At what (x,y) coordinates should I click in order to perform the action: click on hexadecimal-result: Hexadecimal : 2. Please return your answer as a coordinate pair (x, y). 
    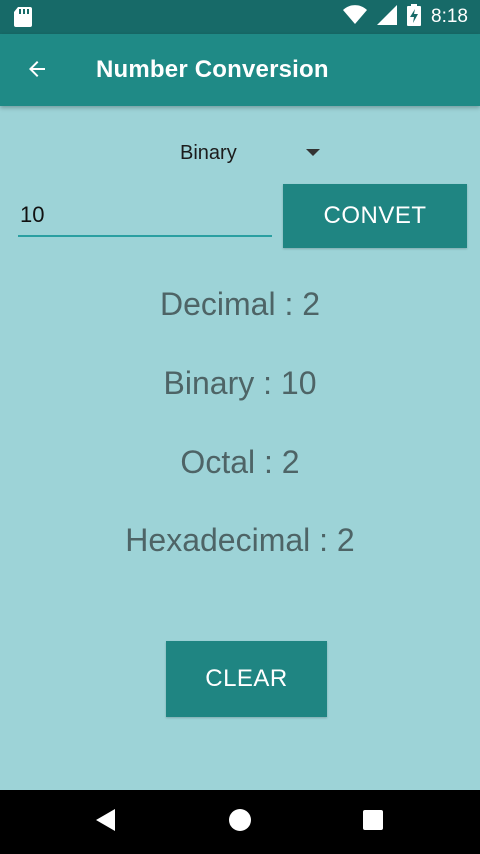
    Looking at the image, I should click on (240, 540).